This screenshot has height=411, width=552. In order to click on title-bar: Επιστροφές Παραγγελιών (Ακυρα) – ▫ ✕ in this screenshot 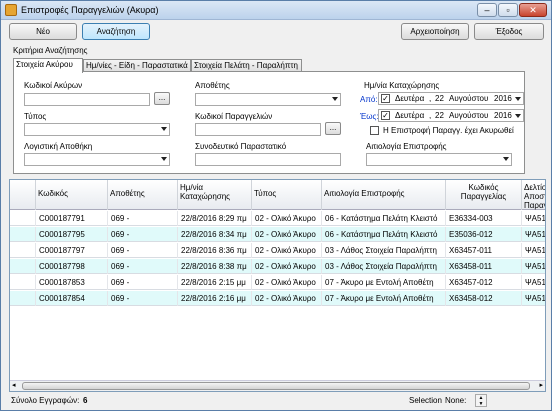, I will do `click(276, 10)`.